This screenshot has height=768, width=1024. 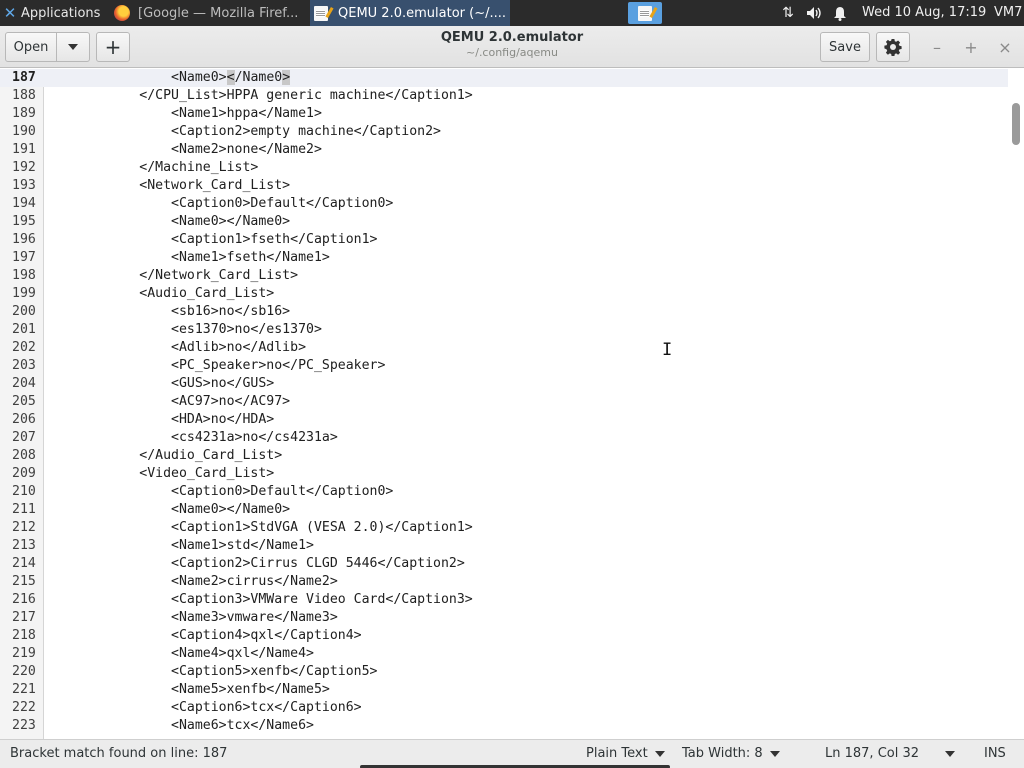 What do you see at coordinates (31, 47) in the screenshot?
I see `open-button: Open` at bounding box center [31, 47].